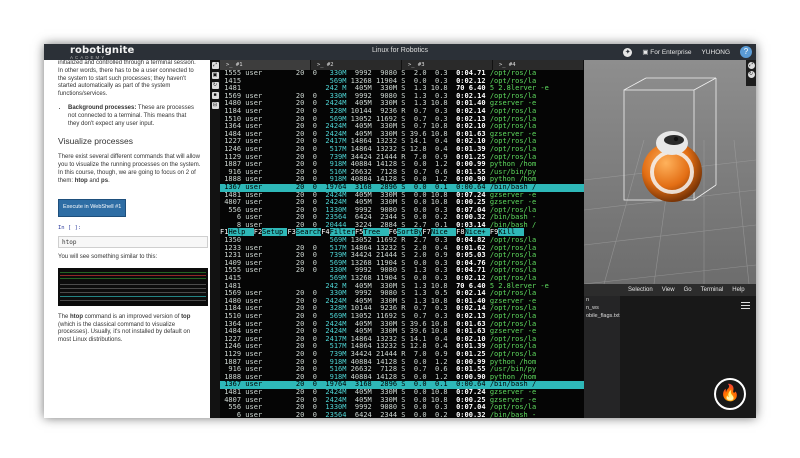 Image resolution: width=800 pixels, height=458 pixels. What do you see at coordinates (215, 95) in the screenshot?
I see `stop-icon: ■` at bounding box center [215, 95].